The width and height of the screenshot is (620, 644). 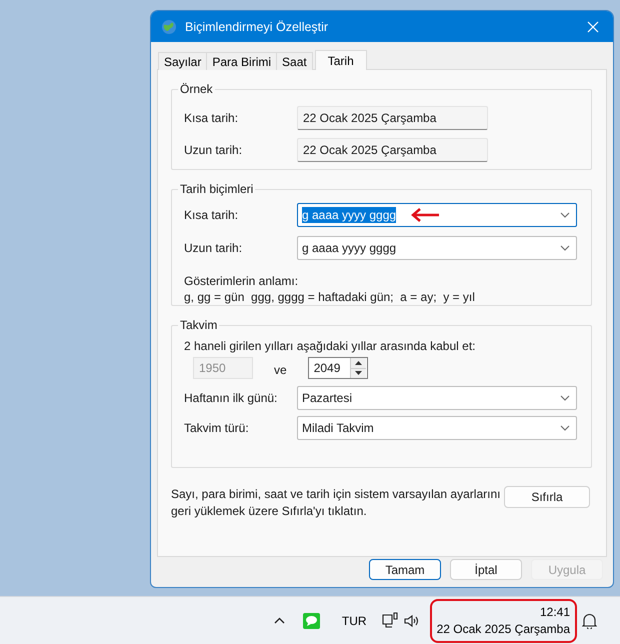 What do you see at coordinates (257, 27) in the screenshot?
I see `window-title: Biçimlendirmeyi Özelleştir` at bounding box center [257, 27].